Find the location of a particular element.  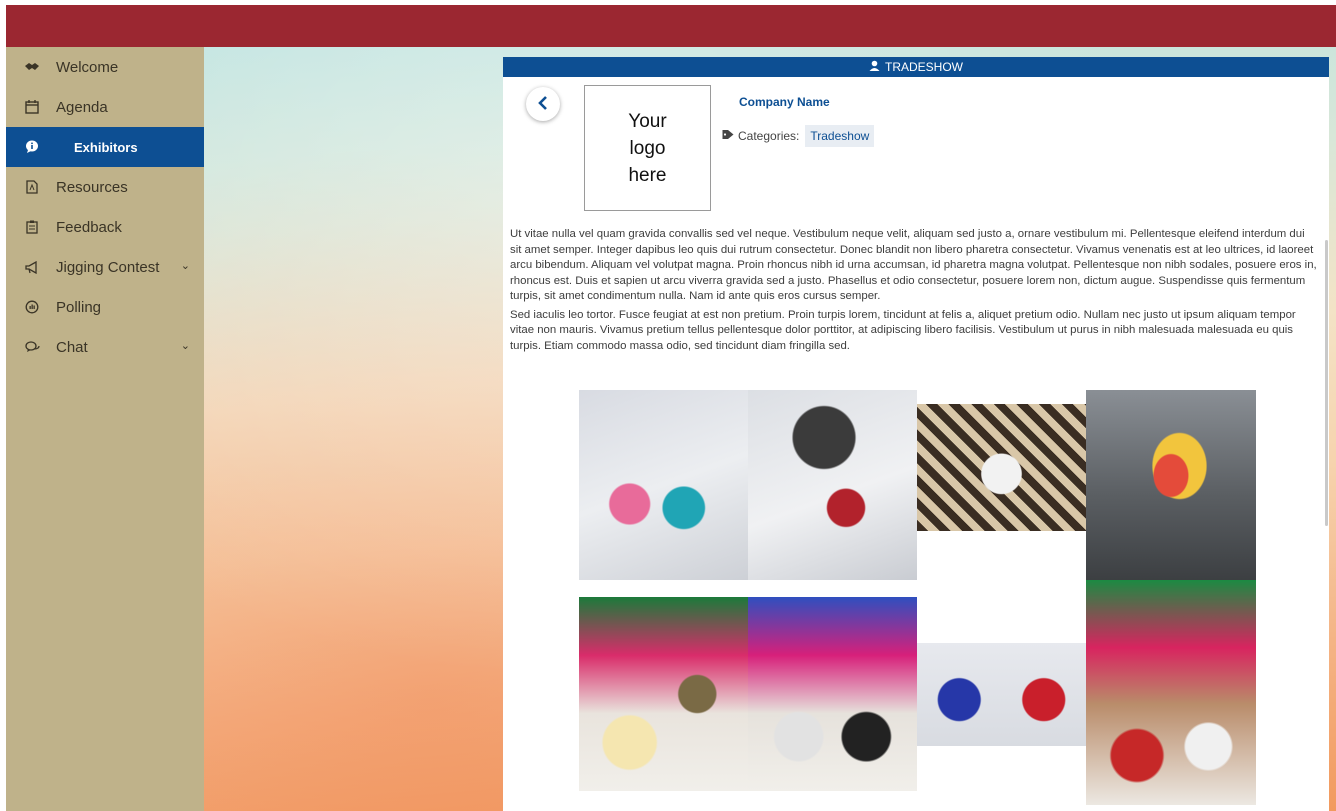

panel-header: TRADESHOW is located at coordinates (916, 67).